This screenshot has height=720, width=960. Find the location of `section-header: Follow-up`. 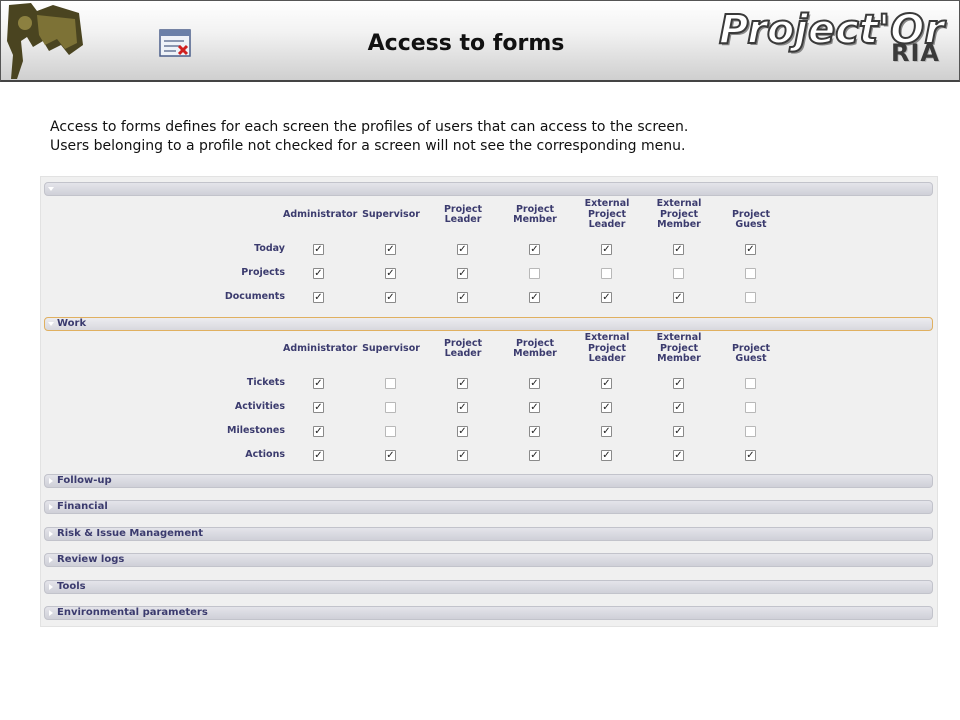

section-header: Follow-up is located at coordinates (488, 481).